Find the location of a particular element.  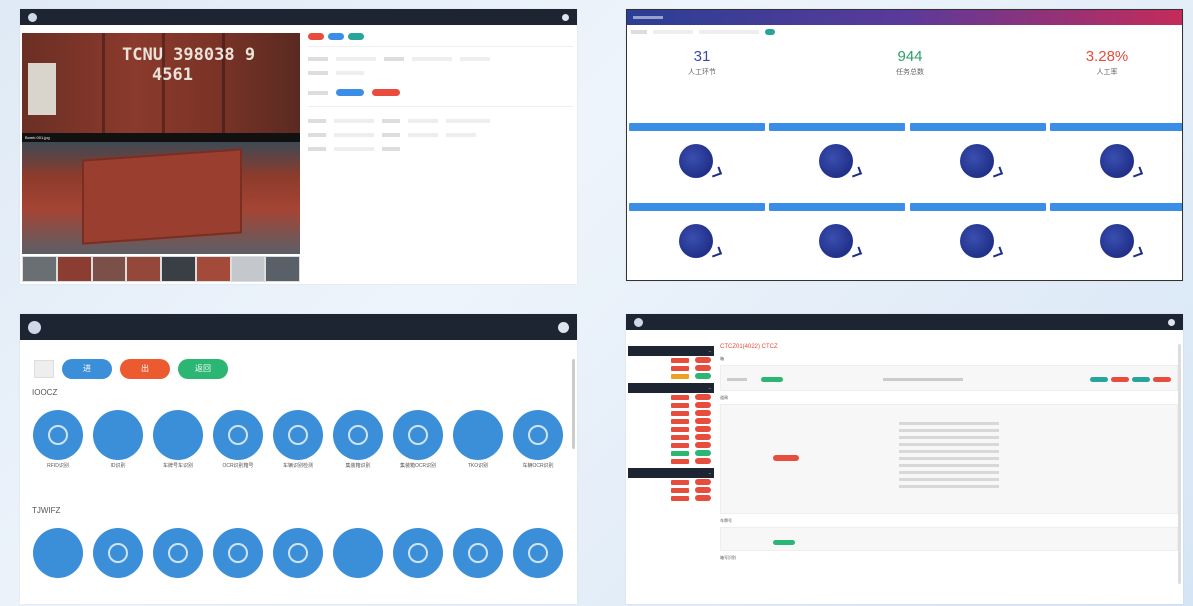

red-action is located at coordinates (386, 92).